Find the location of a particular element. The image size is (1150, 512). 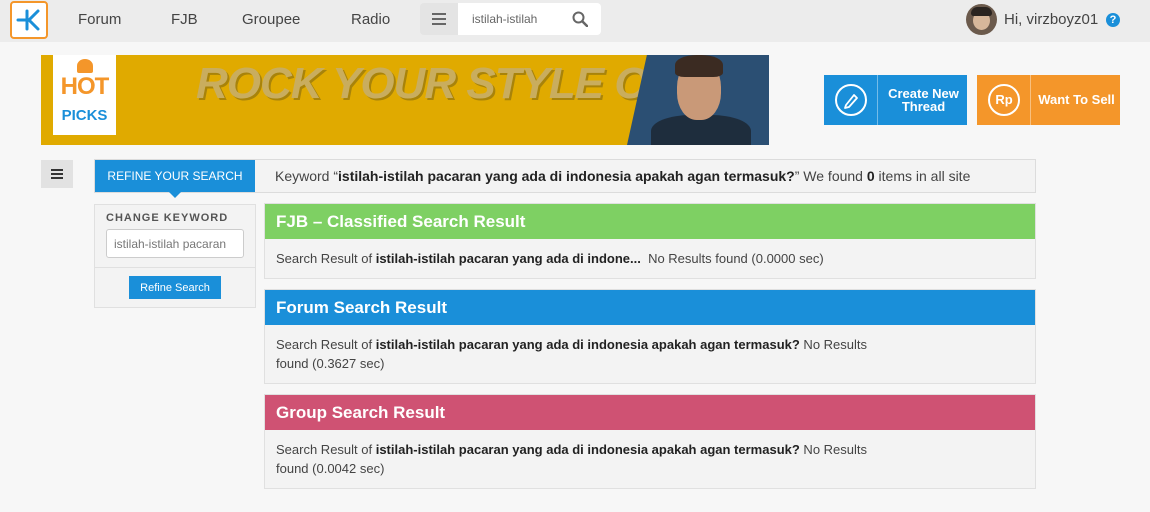

create-thread-button: Create New Thread is located at coordinates (895, 100).